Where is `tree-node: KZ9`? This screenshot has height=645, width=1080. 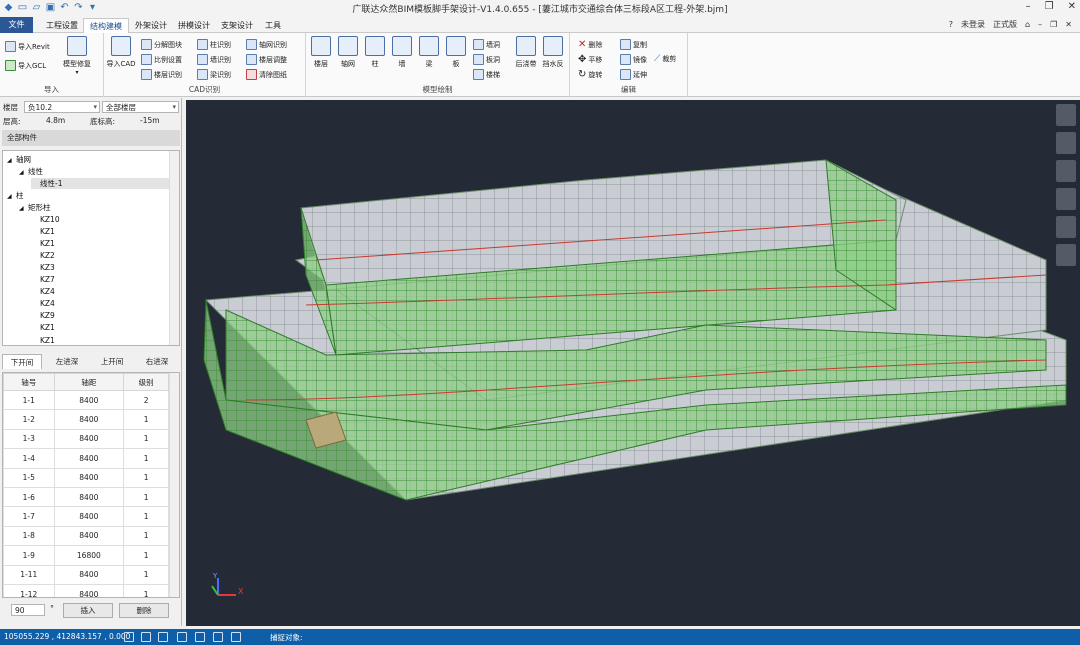 tree-node: KZ9 is located at coordinates (43, 315).